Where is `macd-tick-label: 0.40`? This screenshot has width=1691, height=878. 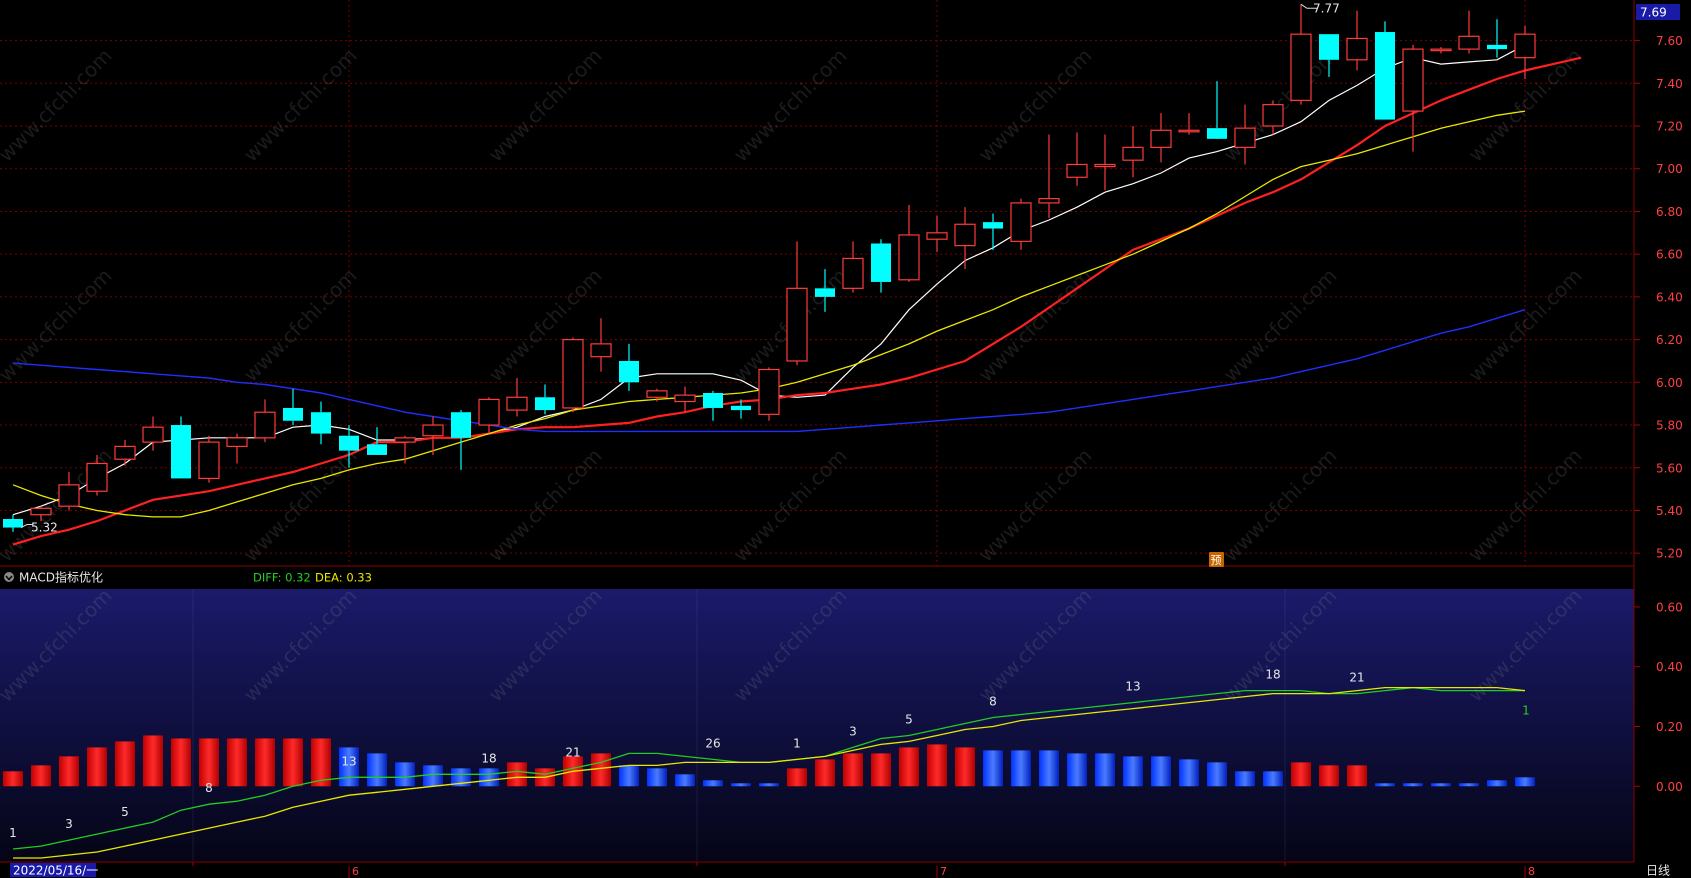
macd-tick-label: 0.40 is located at coordinates (1669, 667).